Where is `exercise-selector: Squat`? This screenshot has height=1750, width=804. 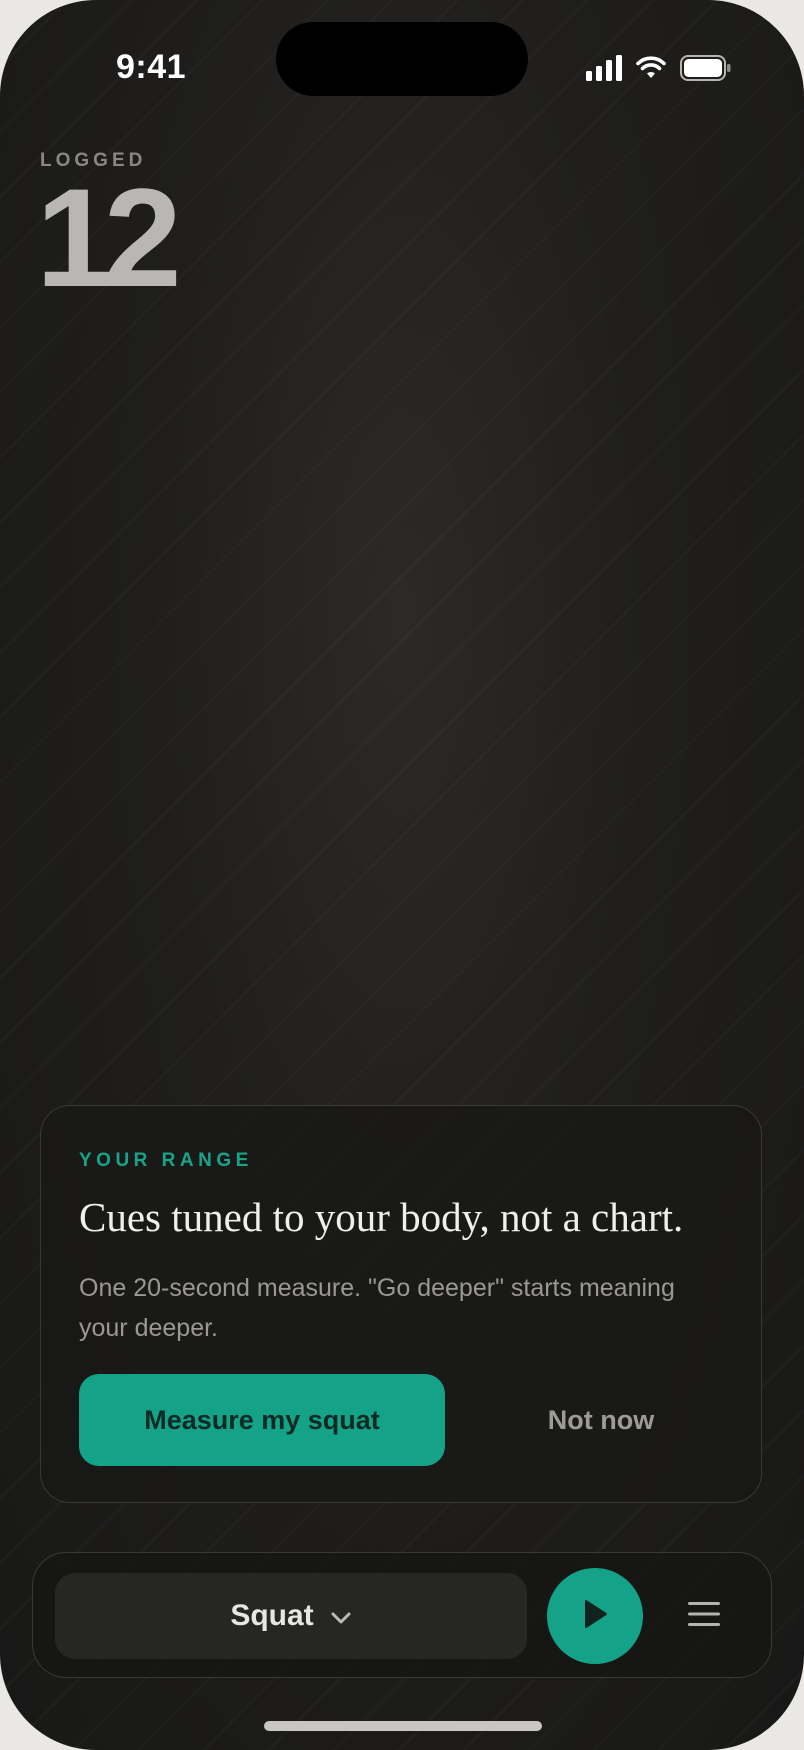
exercise-selector: Squat is located at coordinates (291, 1616).